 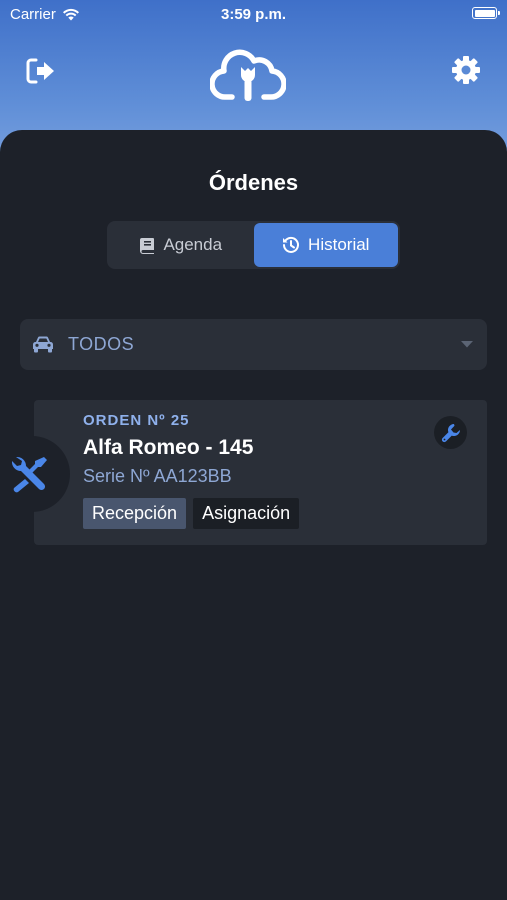 I want to click on order-number: ORDEN Nº 25, so click(x=136, y=420).